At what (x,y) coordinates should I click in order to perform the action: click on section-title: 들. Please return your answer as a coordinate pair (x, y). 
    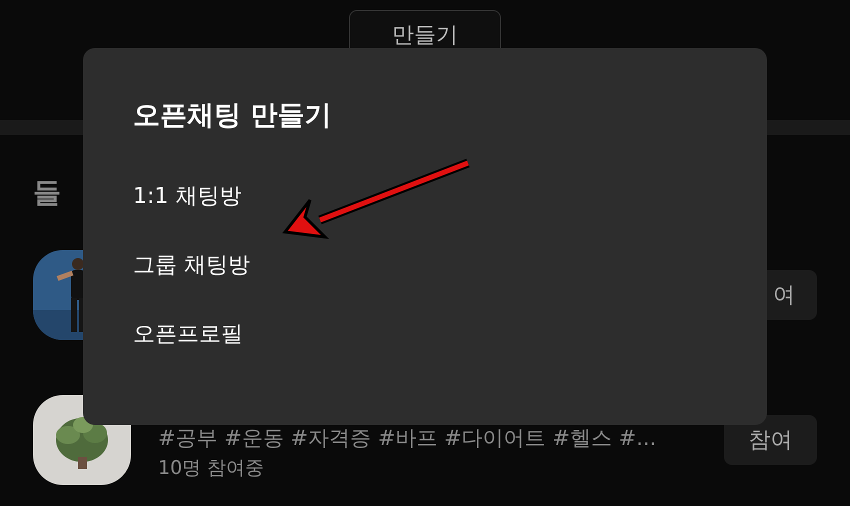
    Looking at the image, I should click on (47, 192).